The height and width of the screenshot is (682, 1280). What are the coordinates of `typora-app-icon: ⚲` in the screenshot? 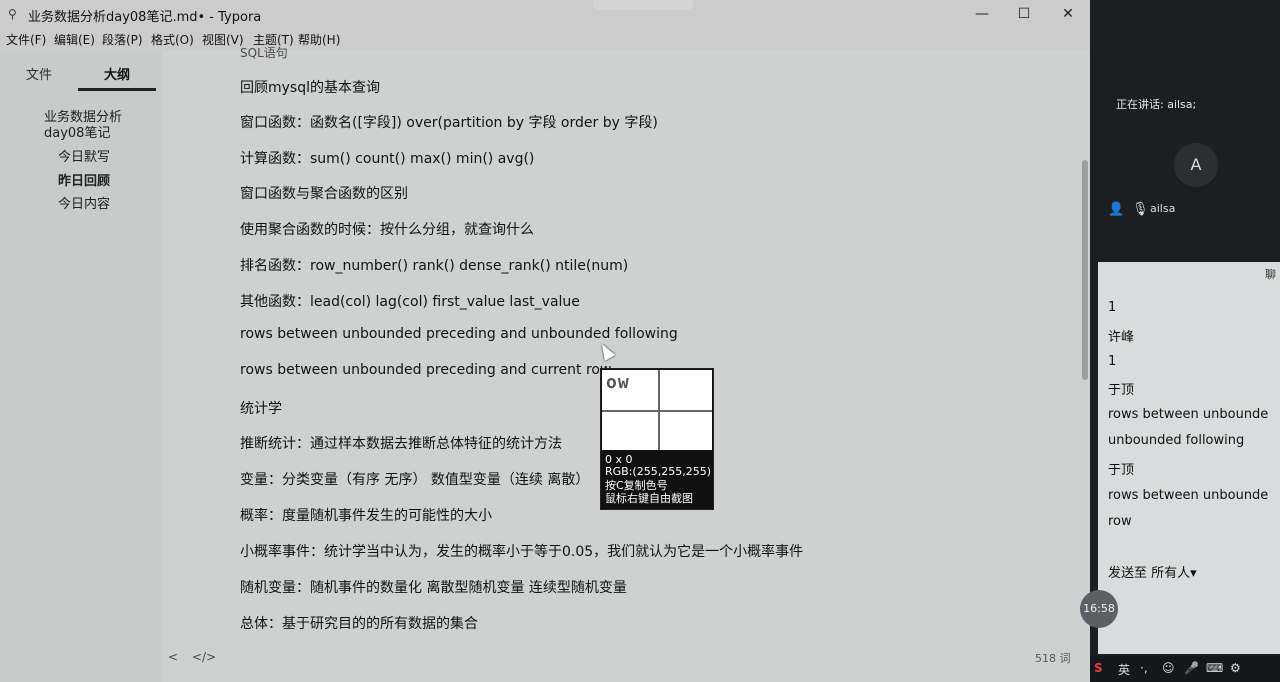 It's located at (12, 14).